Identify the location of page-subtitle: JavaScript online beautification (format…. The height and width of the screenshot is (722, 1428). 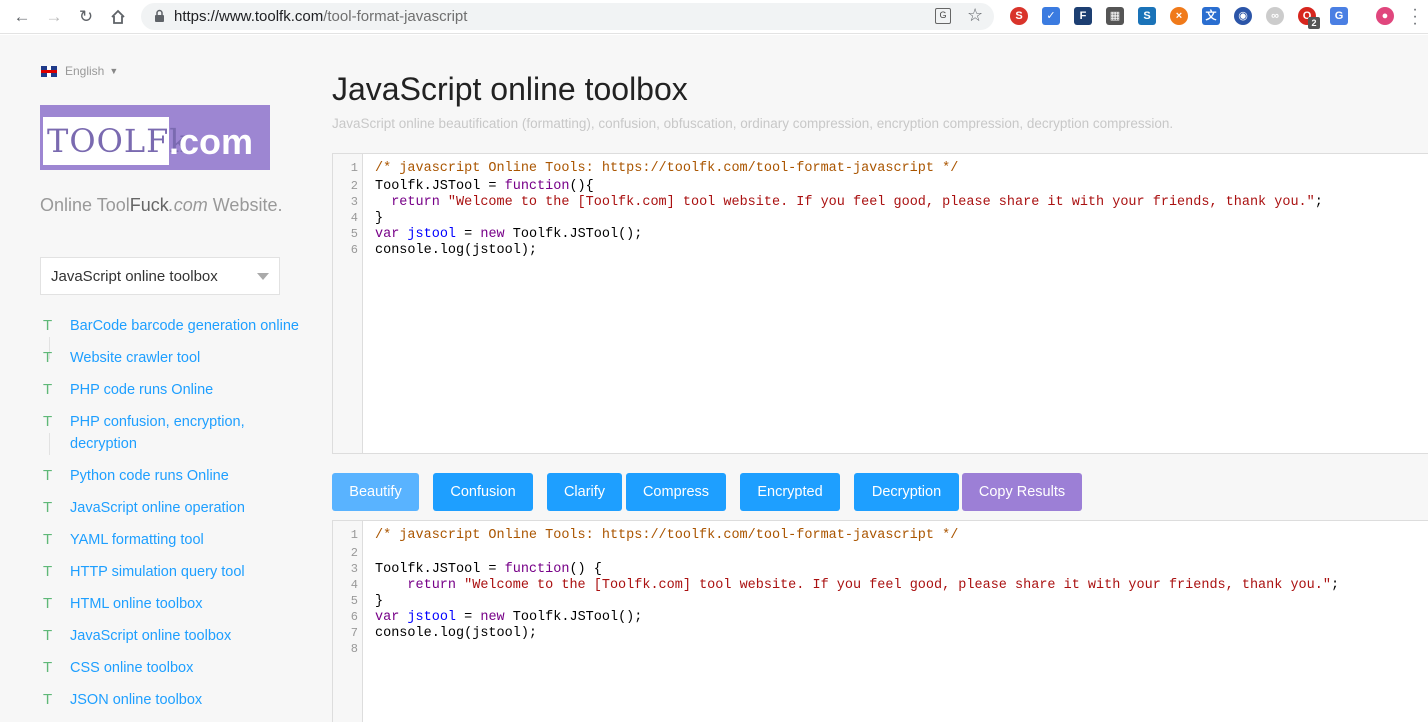
(753, 123).